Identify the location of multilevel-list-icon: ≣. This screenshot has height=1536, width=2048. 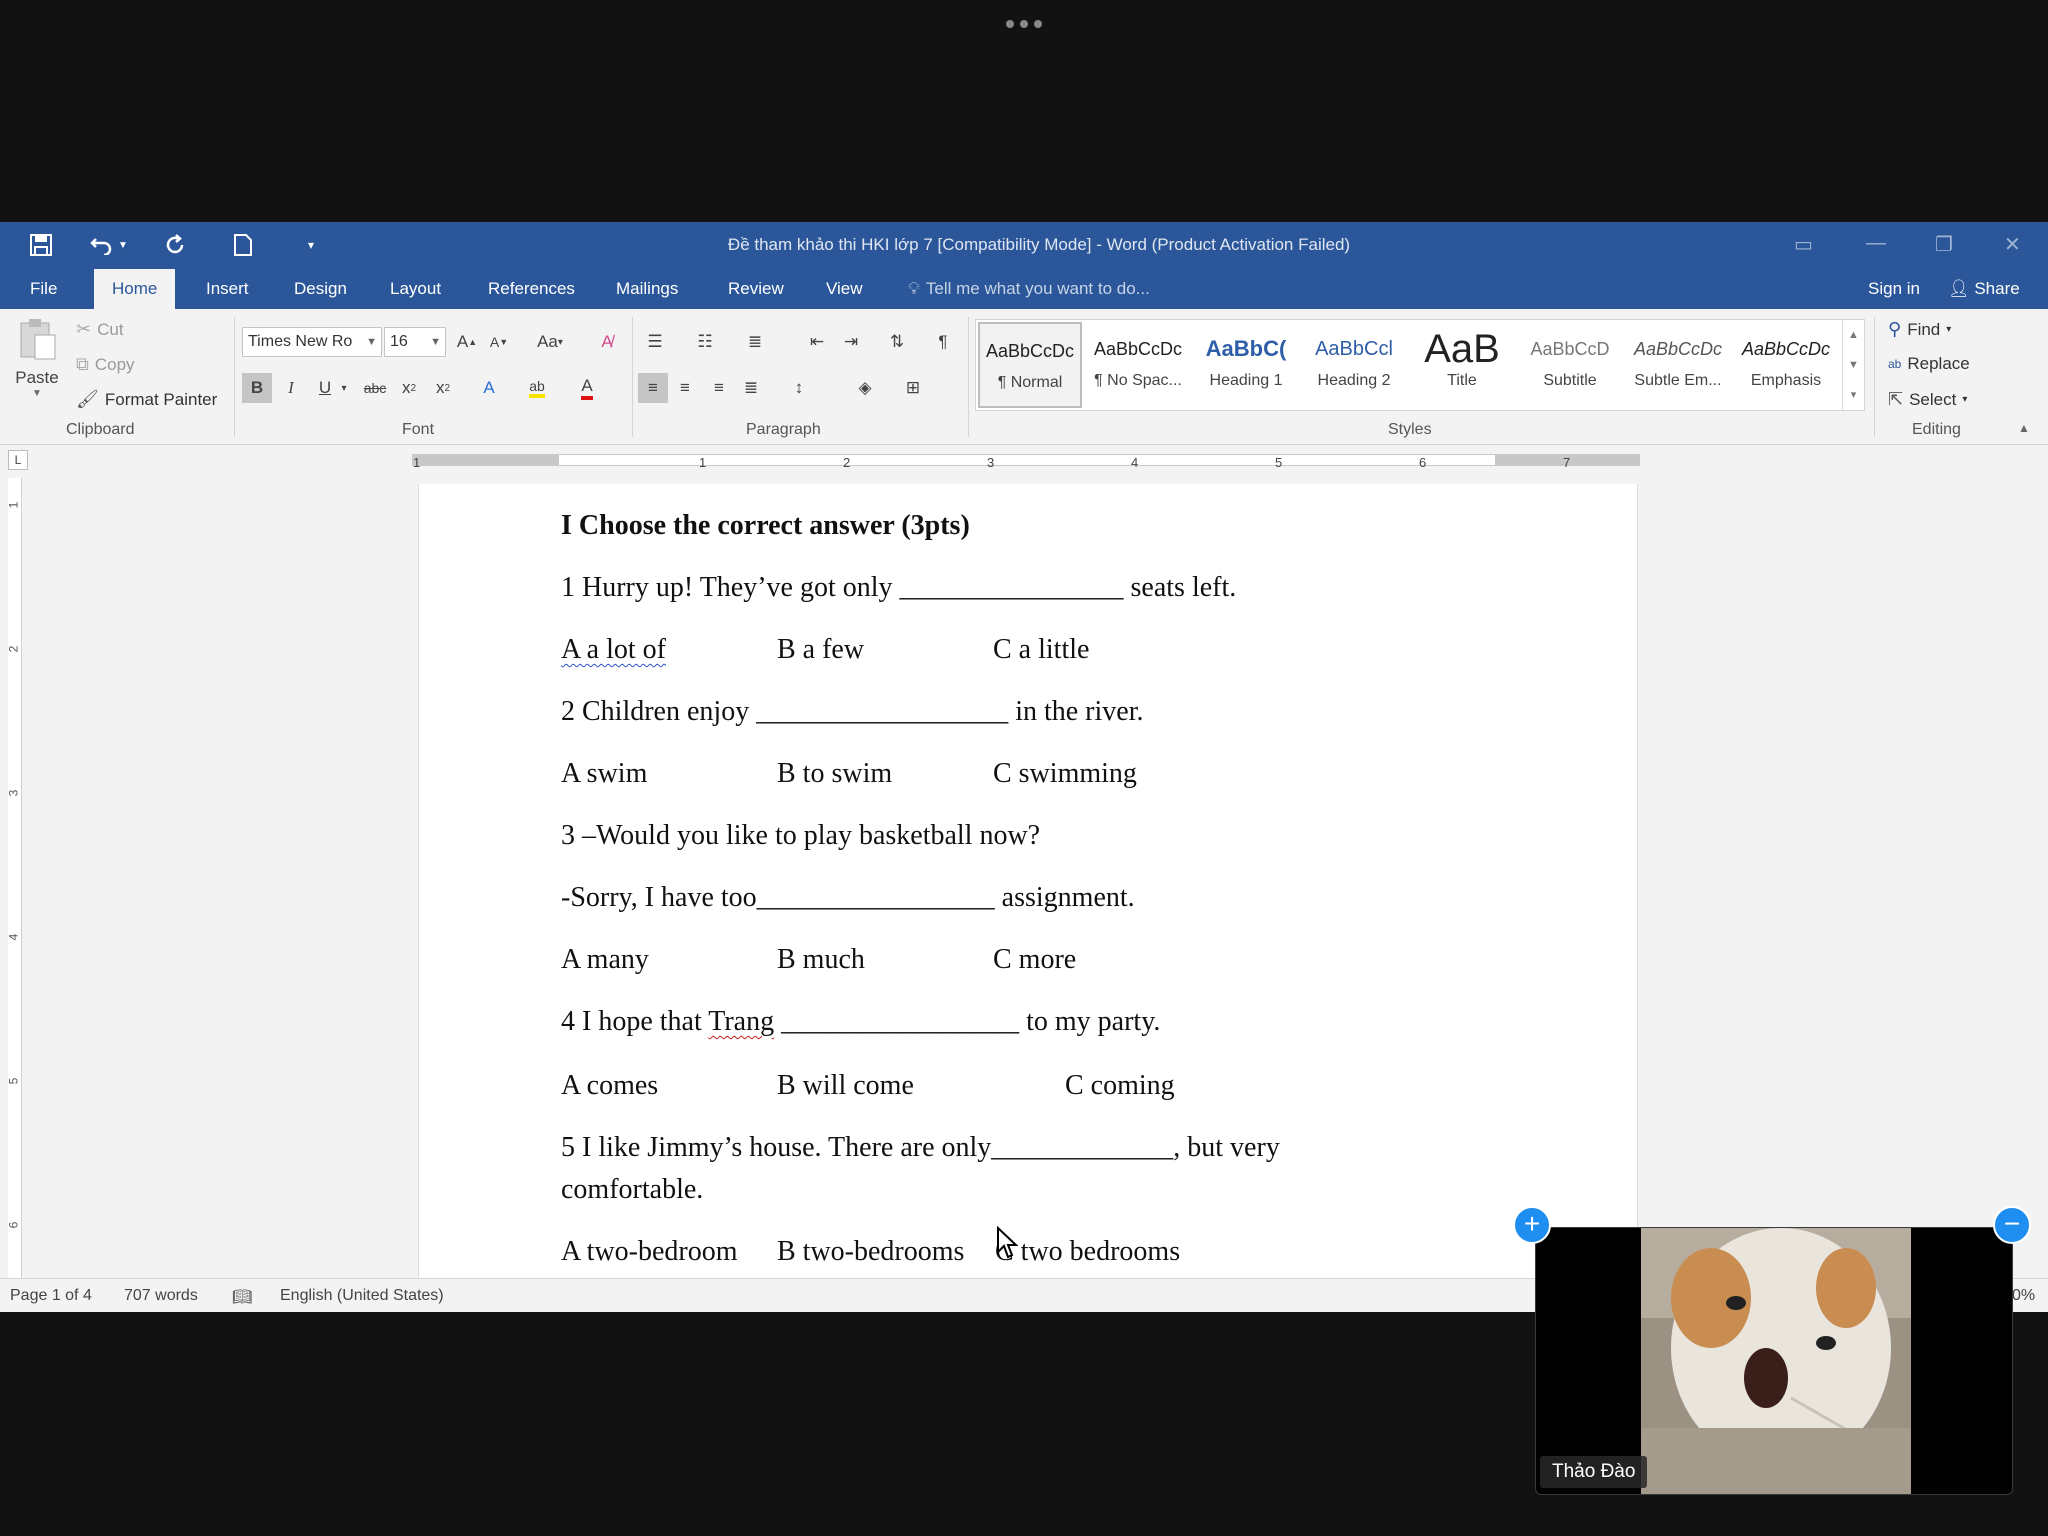
(755, 342).